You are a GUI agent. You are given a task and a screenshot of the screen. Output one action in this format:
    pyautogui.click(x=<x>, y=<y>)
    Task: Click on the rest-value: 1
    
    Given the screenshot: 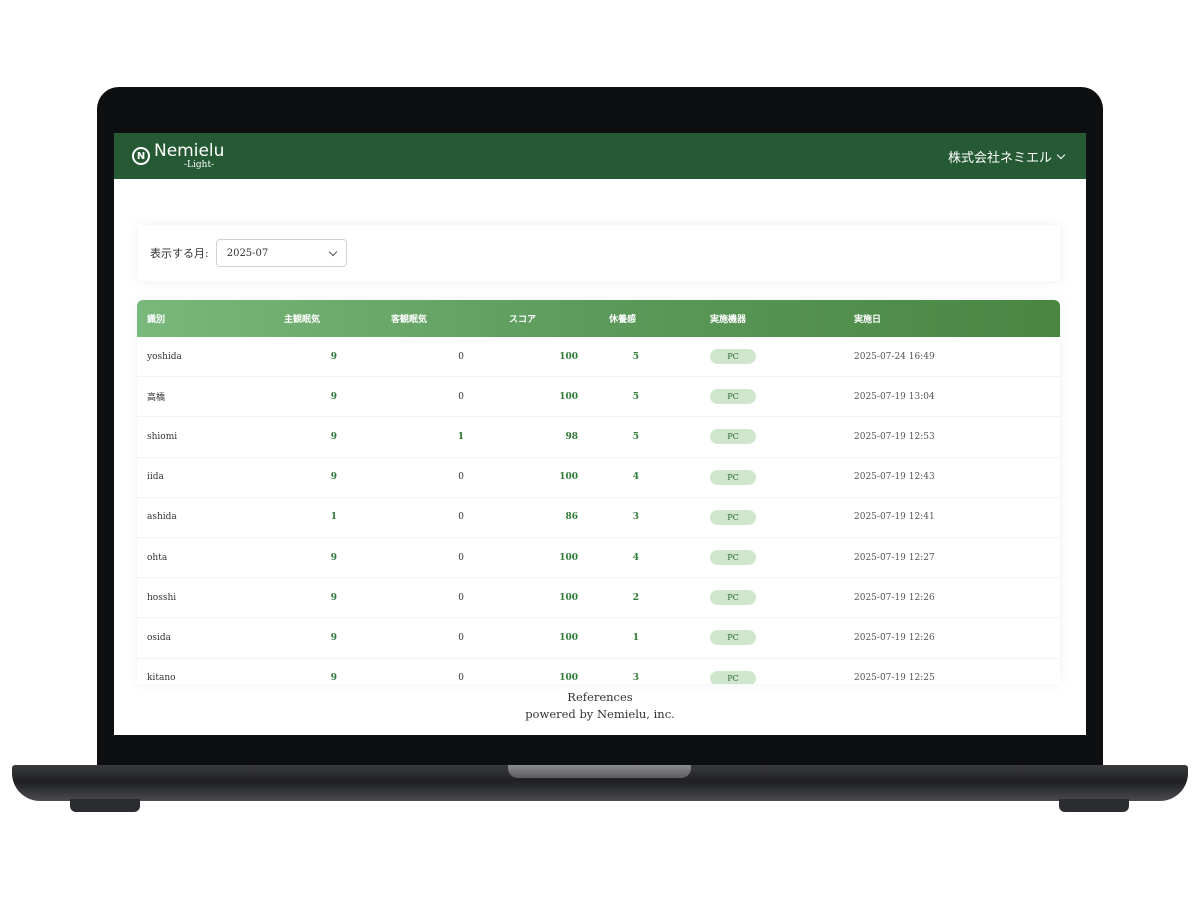 What is the action you would take?
    pyautogui.click(x=635, y=637)
    